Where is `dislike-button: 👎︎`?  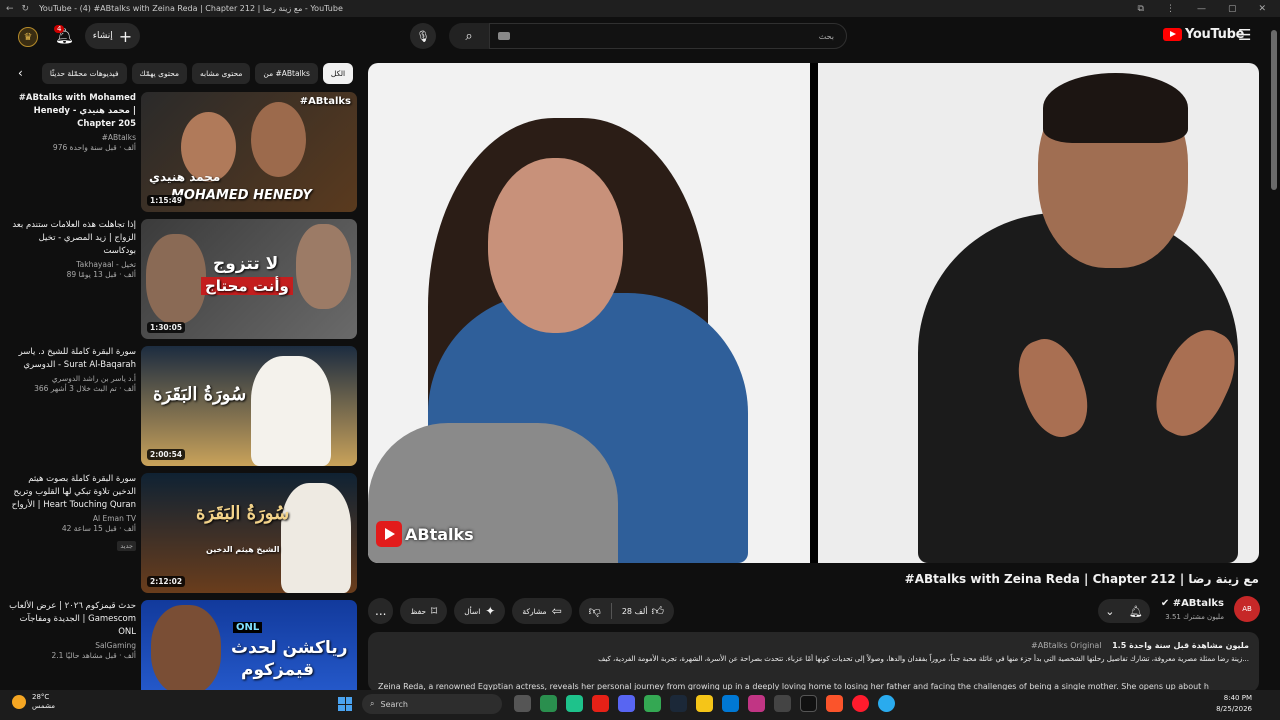 dislike-button: 👎︎ is located at coordinates (595, 611).